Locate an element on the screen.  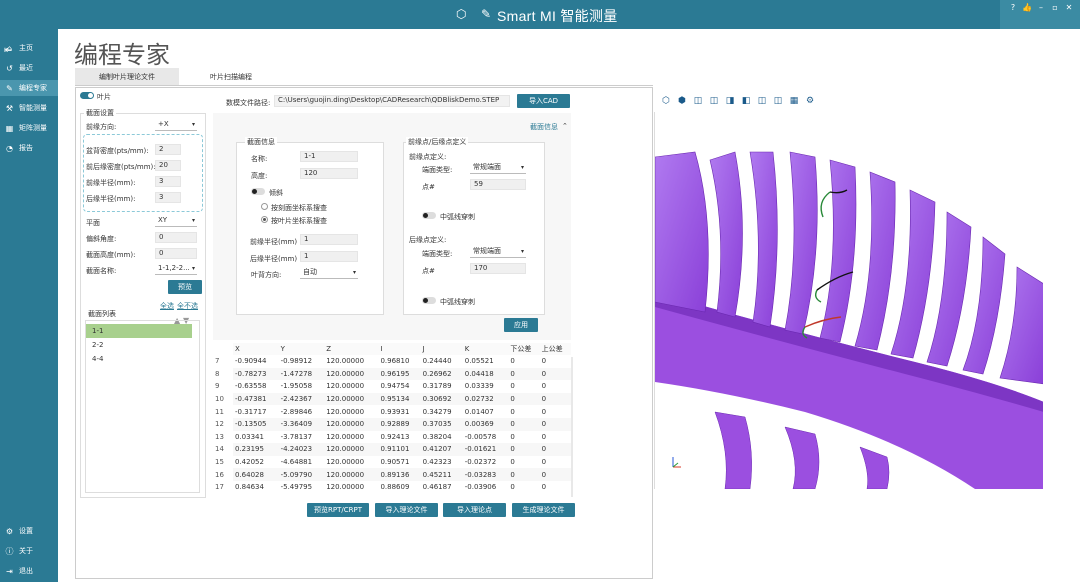
radio-face-coord is located at coordinates (264, 206).